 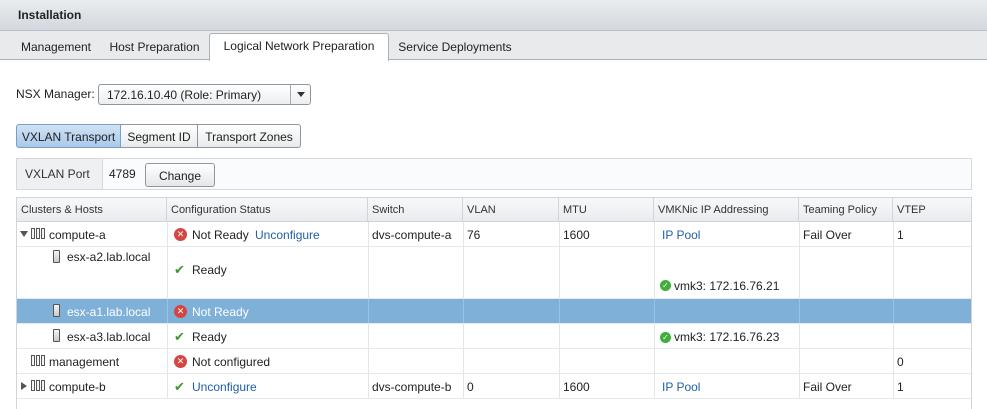 What do you see at coordinates (108, 337) in the screenshot?
I see `host-name: esx-a3.lab.local` at bounding box center [108, 337].